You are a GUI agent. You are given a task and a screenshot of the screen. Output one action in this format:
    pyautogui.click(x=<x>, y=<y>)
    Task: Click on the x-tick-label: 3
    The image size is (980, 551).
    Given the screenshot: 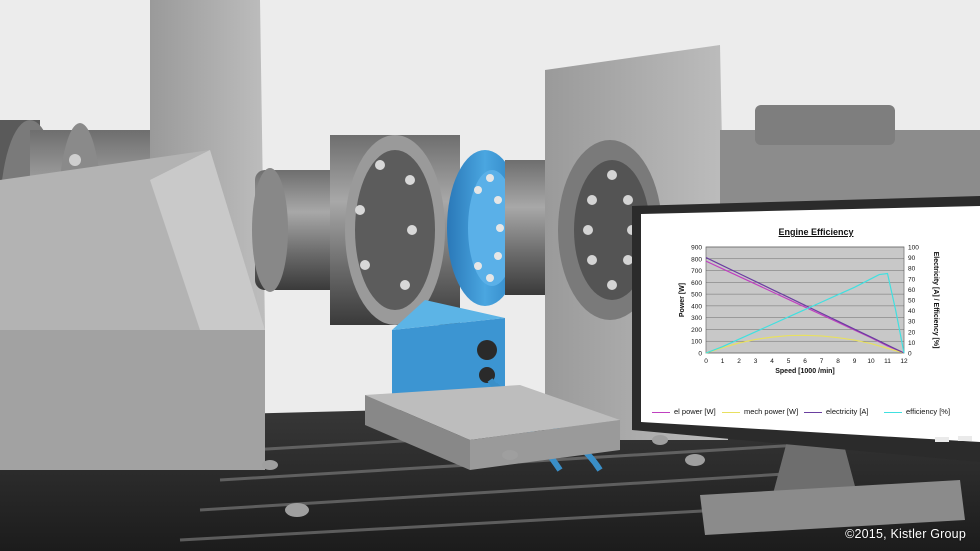 What is the action you would take?
    pyautogui.click(x=756, y=361)
    